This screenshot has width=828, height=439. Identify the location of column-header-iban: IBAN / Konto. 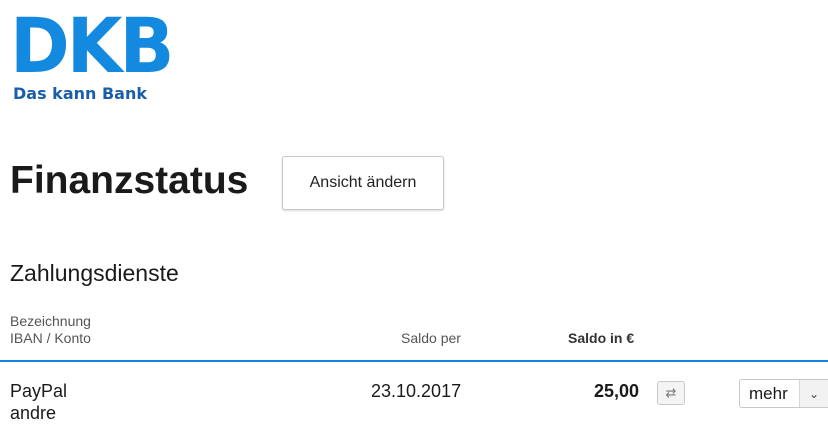
(50, 338).